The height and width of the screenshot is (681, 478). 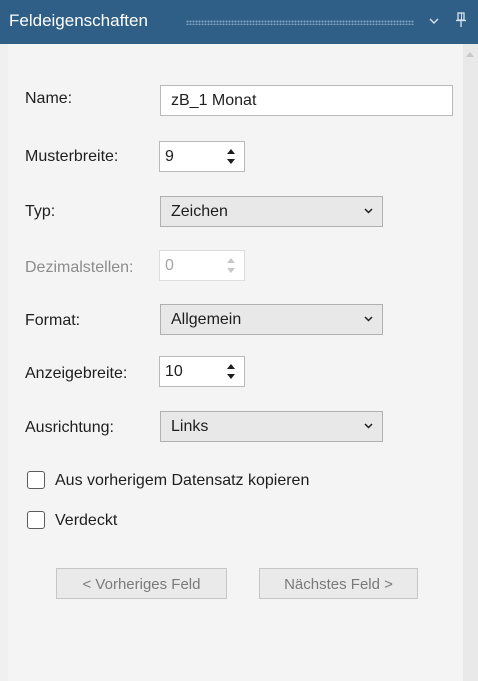 I want to click on panel-title: Feldeigenschaften, so click(x=78, y=20).